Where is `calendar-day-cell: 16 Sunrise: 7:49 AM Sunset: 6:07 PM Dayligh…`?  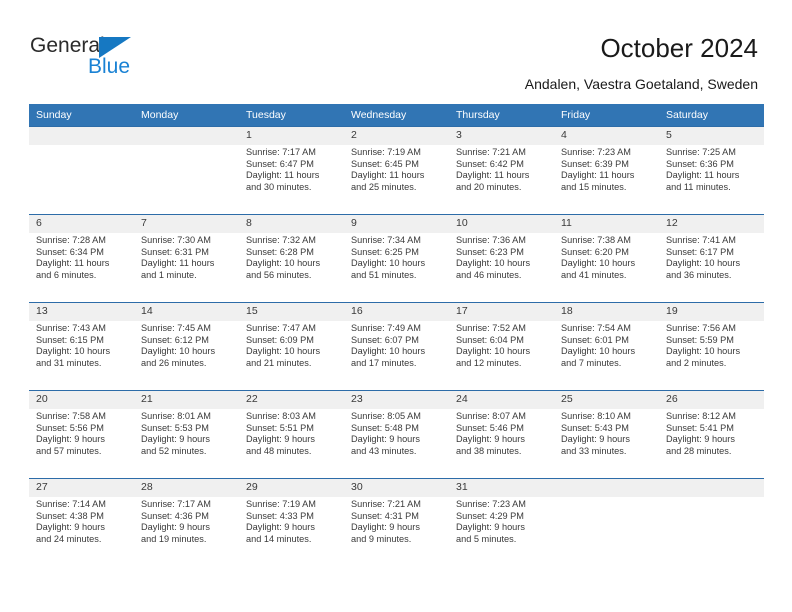 calendar-day-cell: 16 Sunrise: 7:49 AM Sunset: 6:07 PM Dayligh… is located at coordinates (396, 346).